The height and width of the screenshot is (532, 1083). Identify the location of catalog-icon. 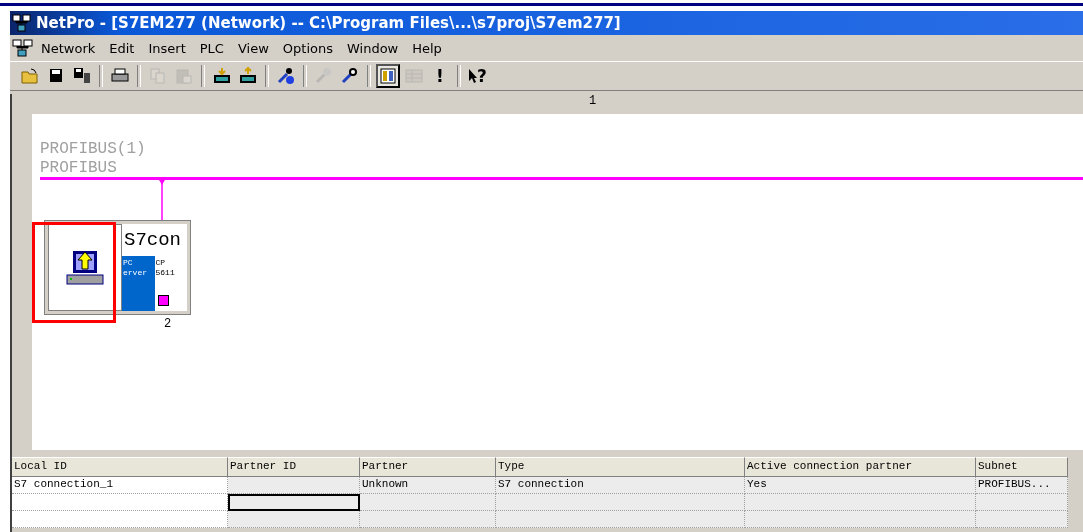
(388, 76).